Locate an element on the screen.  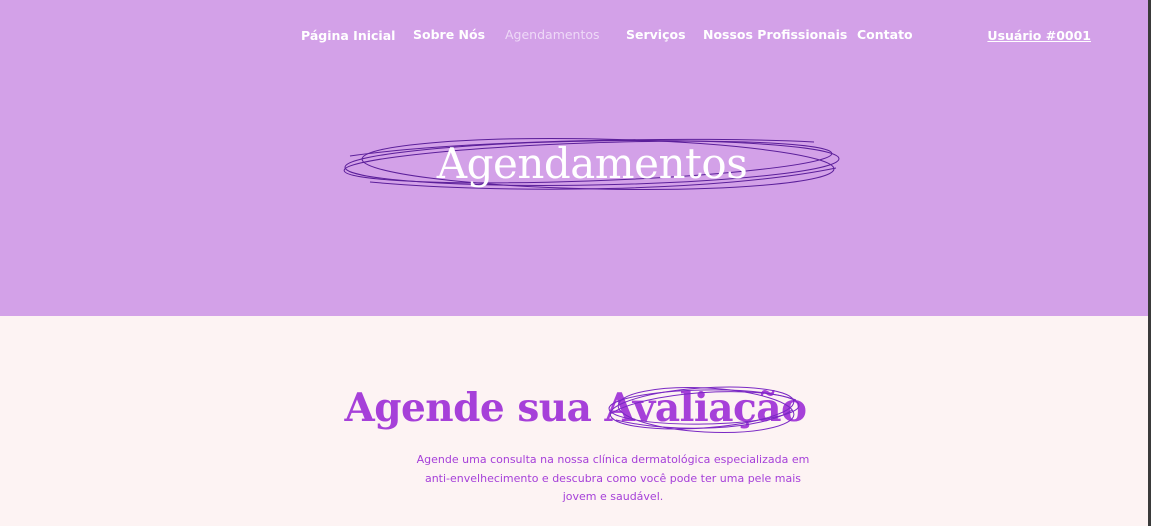
heading-scribble-icon is located at coordinates (704, 409).